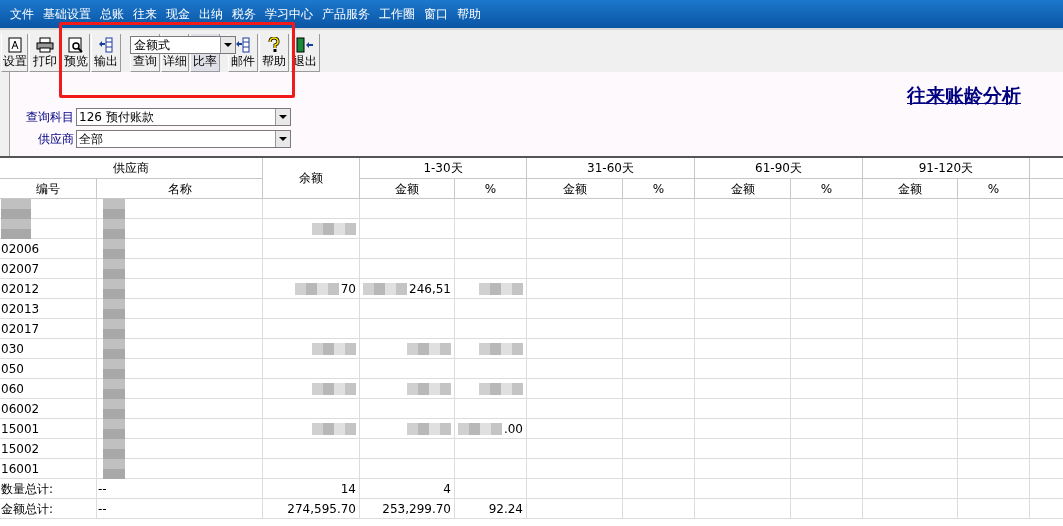 This screenshot has height=526, width=1063. Describe the element at coordinates (348, 289) in the screenshot. I see `cell-text: 70` at that location.